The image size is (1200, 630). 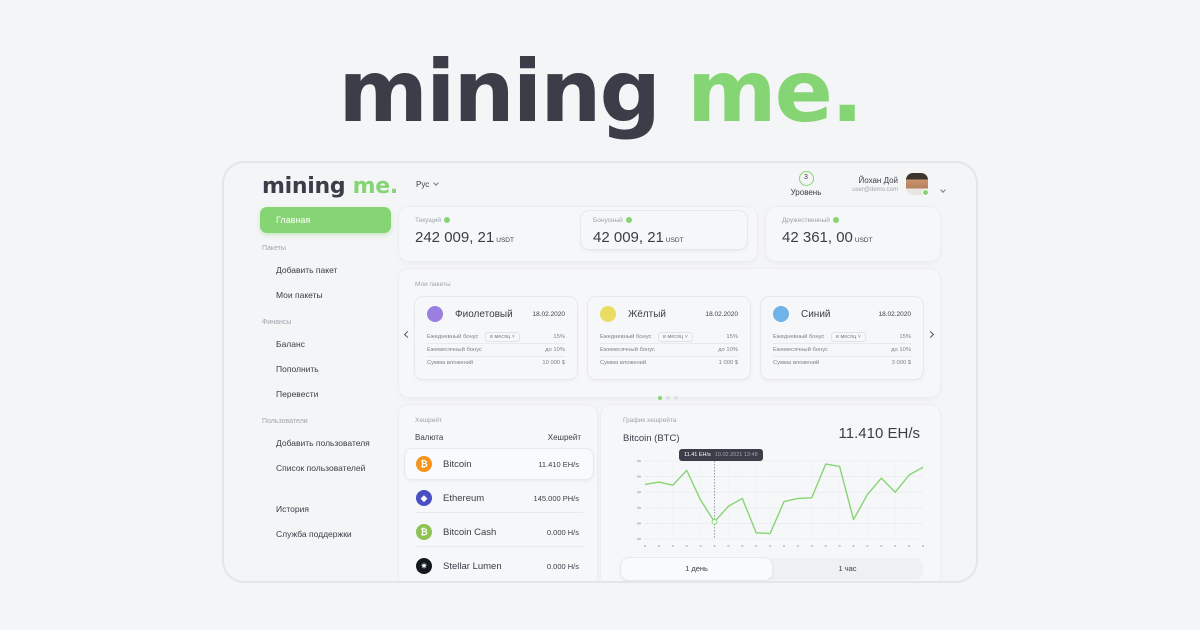 What do you see at coordinates (499, 498) in the screenshot?
I see `coin-row: ◆ Ethereum 145.000 PH/s` at bounding box center [499, 498].